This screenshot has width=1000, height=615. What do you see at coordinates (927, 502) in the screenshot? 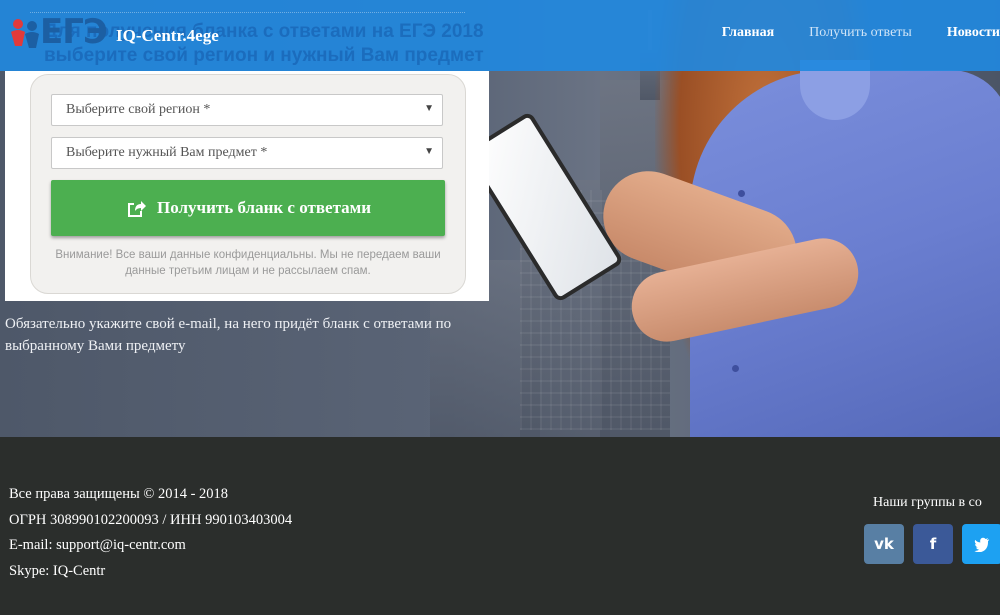
I see `social-groups-title: Наши группы в со` at bounding box center [927, 502].